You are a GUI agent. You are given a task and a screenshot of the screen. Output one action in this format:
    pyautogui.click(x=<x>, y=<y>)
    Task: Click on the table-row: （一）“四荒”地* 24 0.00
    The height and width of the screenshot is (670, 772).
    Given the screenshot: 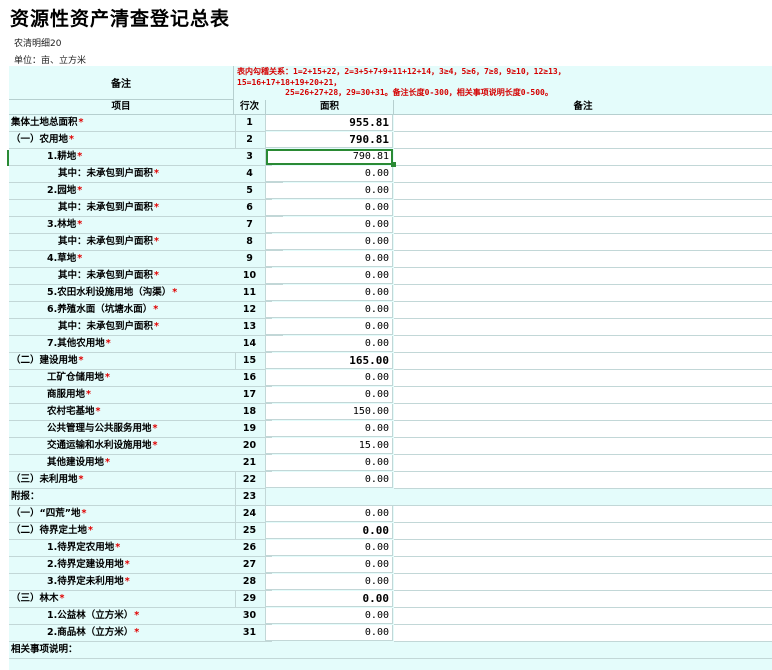 What is the action you would take?
    pyautogui.click(x=390, y=514)
    